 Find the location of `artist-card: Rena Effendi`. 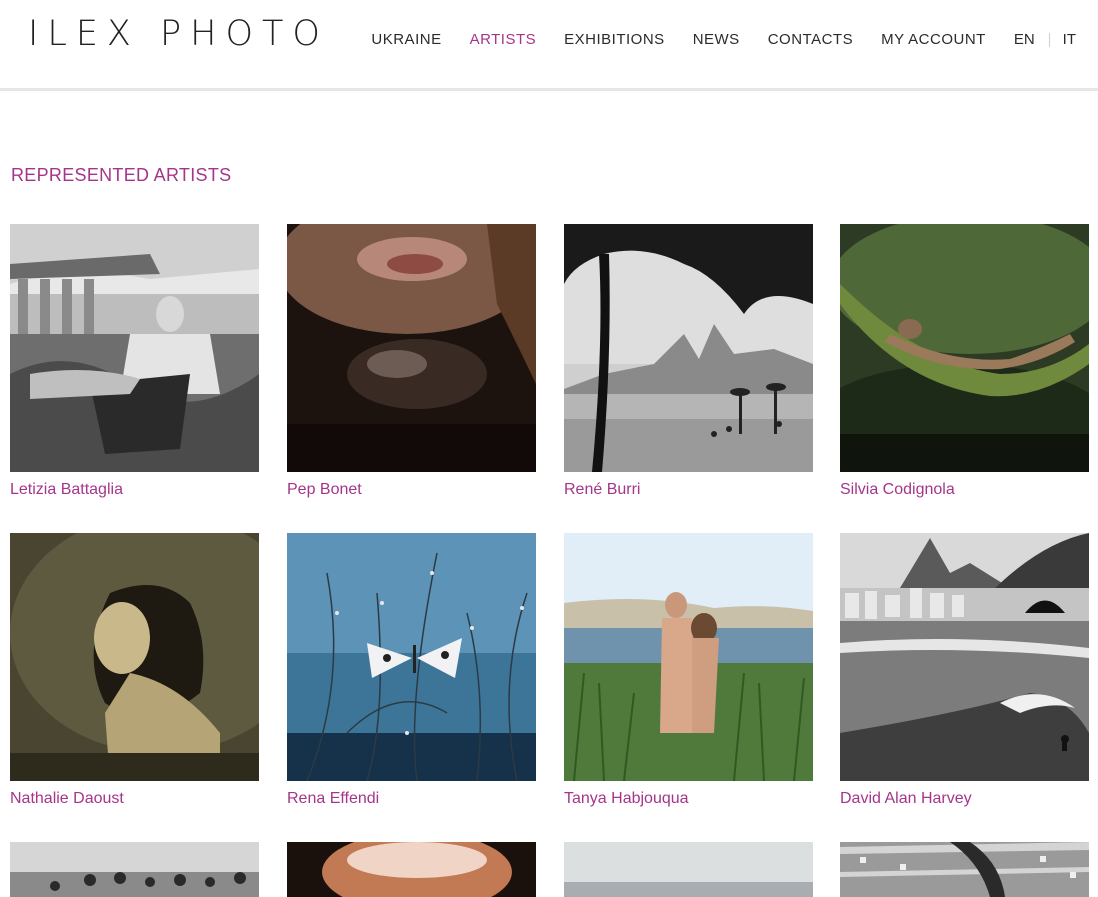

artist-card: Rena Effendi is located at coordinates (411, 670).